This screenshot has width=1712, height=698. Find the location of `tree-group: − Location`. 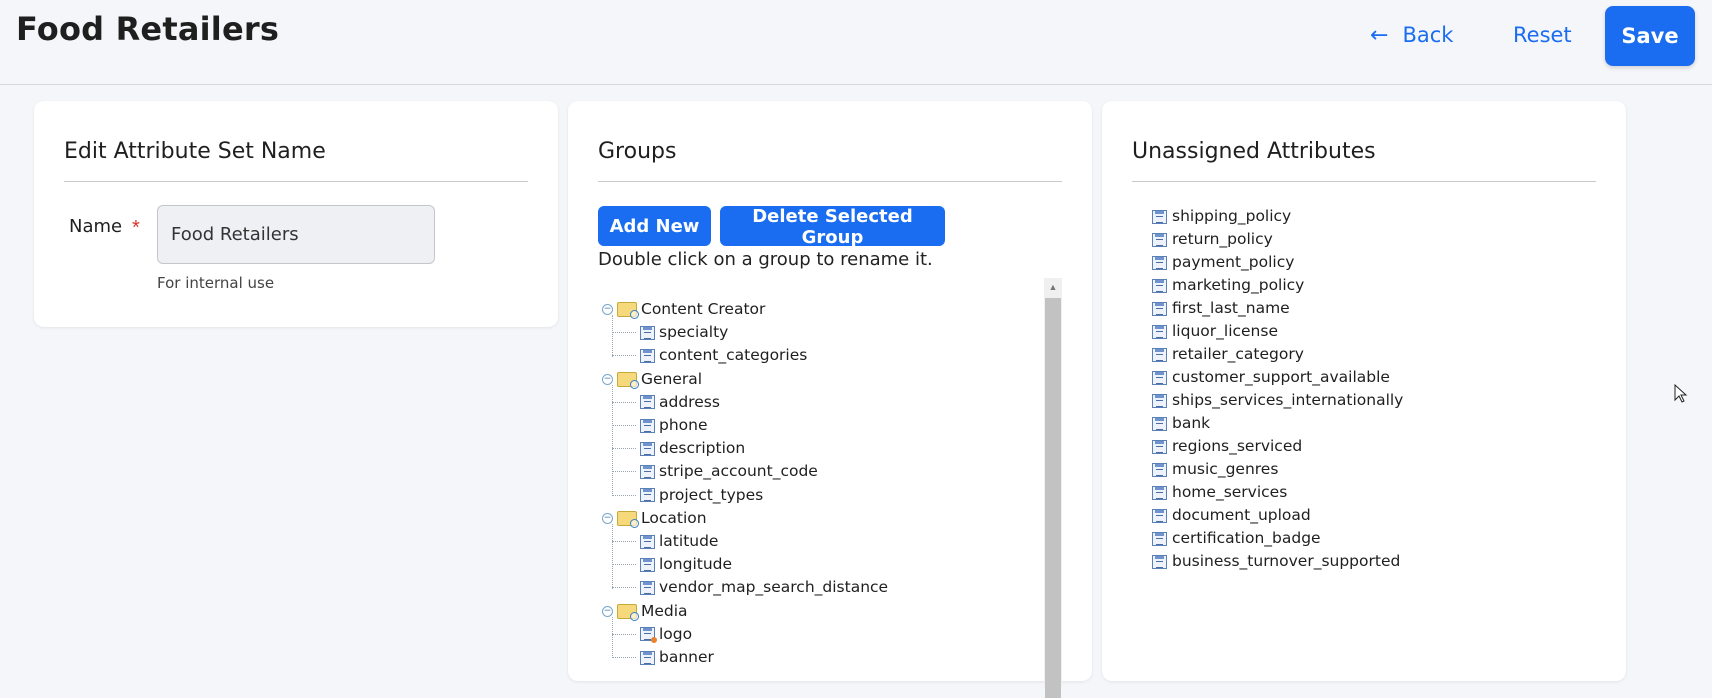

tree-group: − Location is located at coordinates (654, 518).